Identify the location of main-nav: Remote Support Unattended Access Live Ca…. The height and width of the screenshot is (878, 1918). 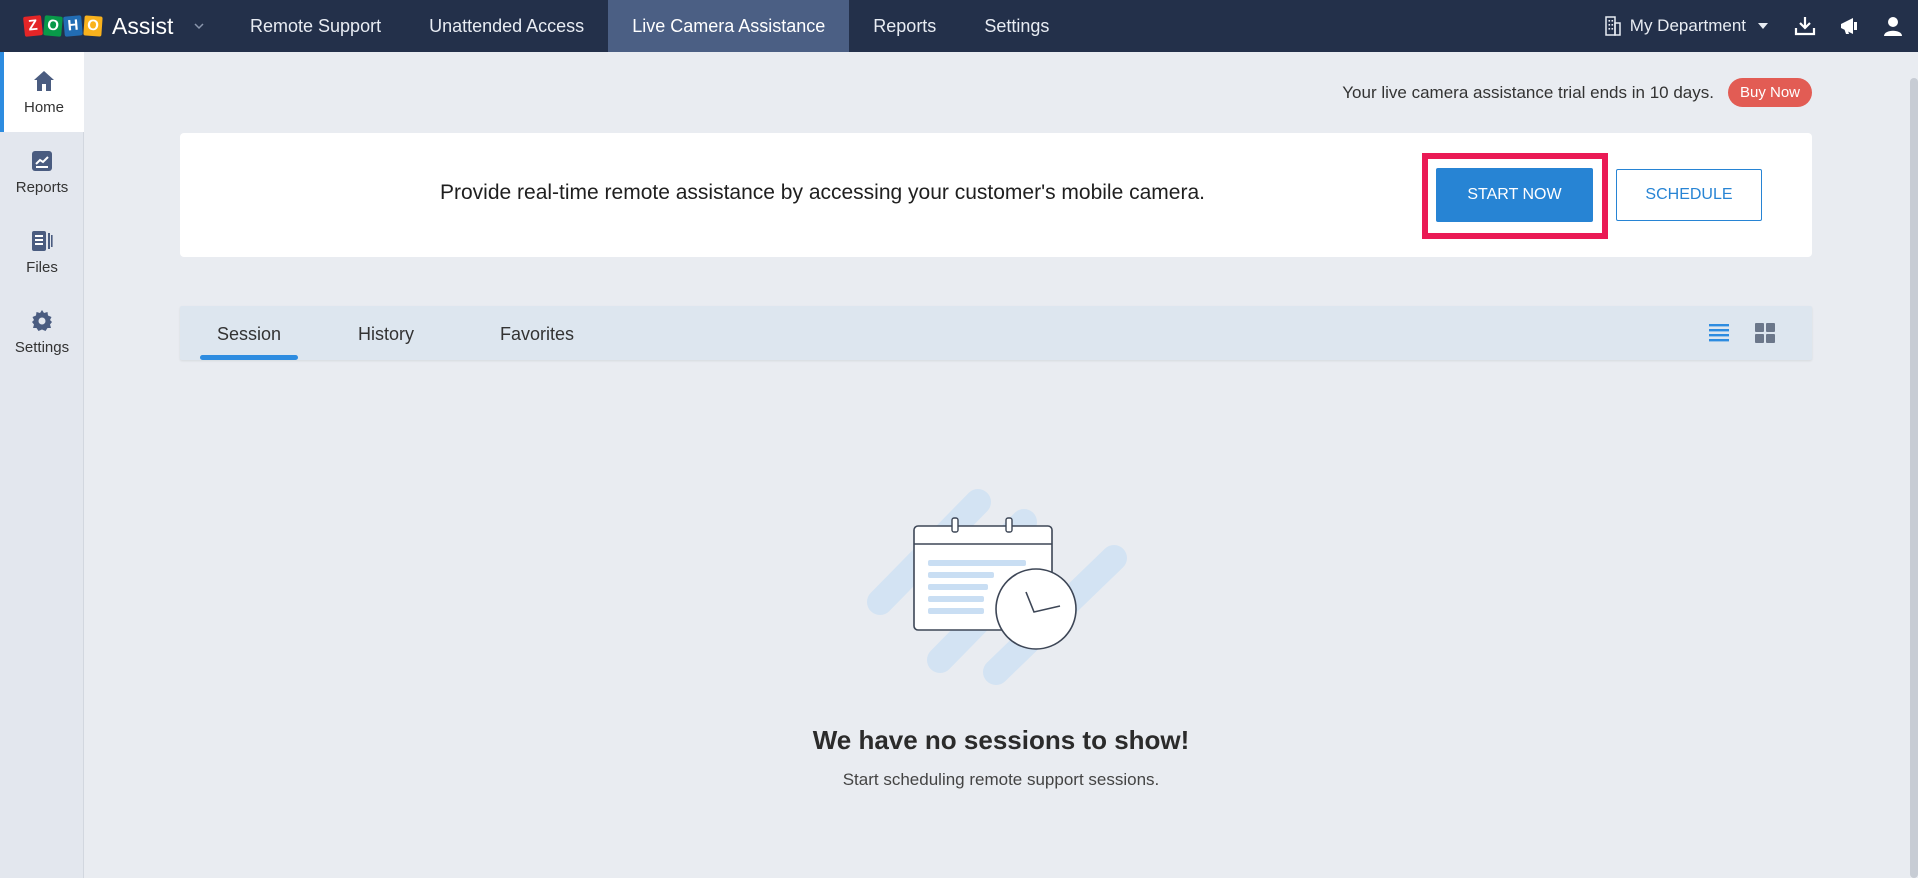
(649, 26).